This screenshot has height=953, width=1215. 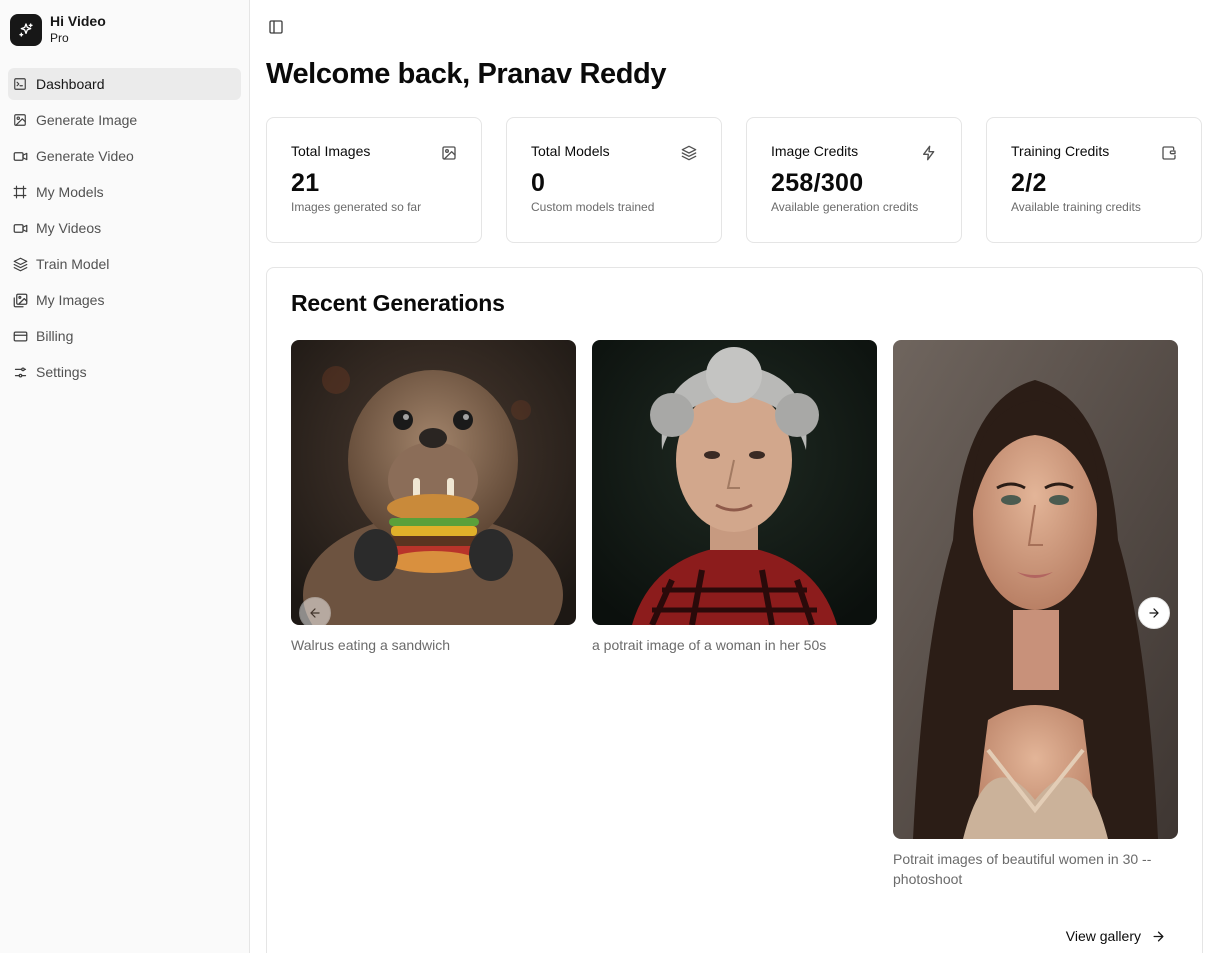 What do you see at coordinates (1103, 936) in the screenshot?
I see `view-gallery-label: View gallery` at bounding box center [1103, 936].